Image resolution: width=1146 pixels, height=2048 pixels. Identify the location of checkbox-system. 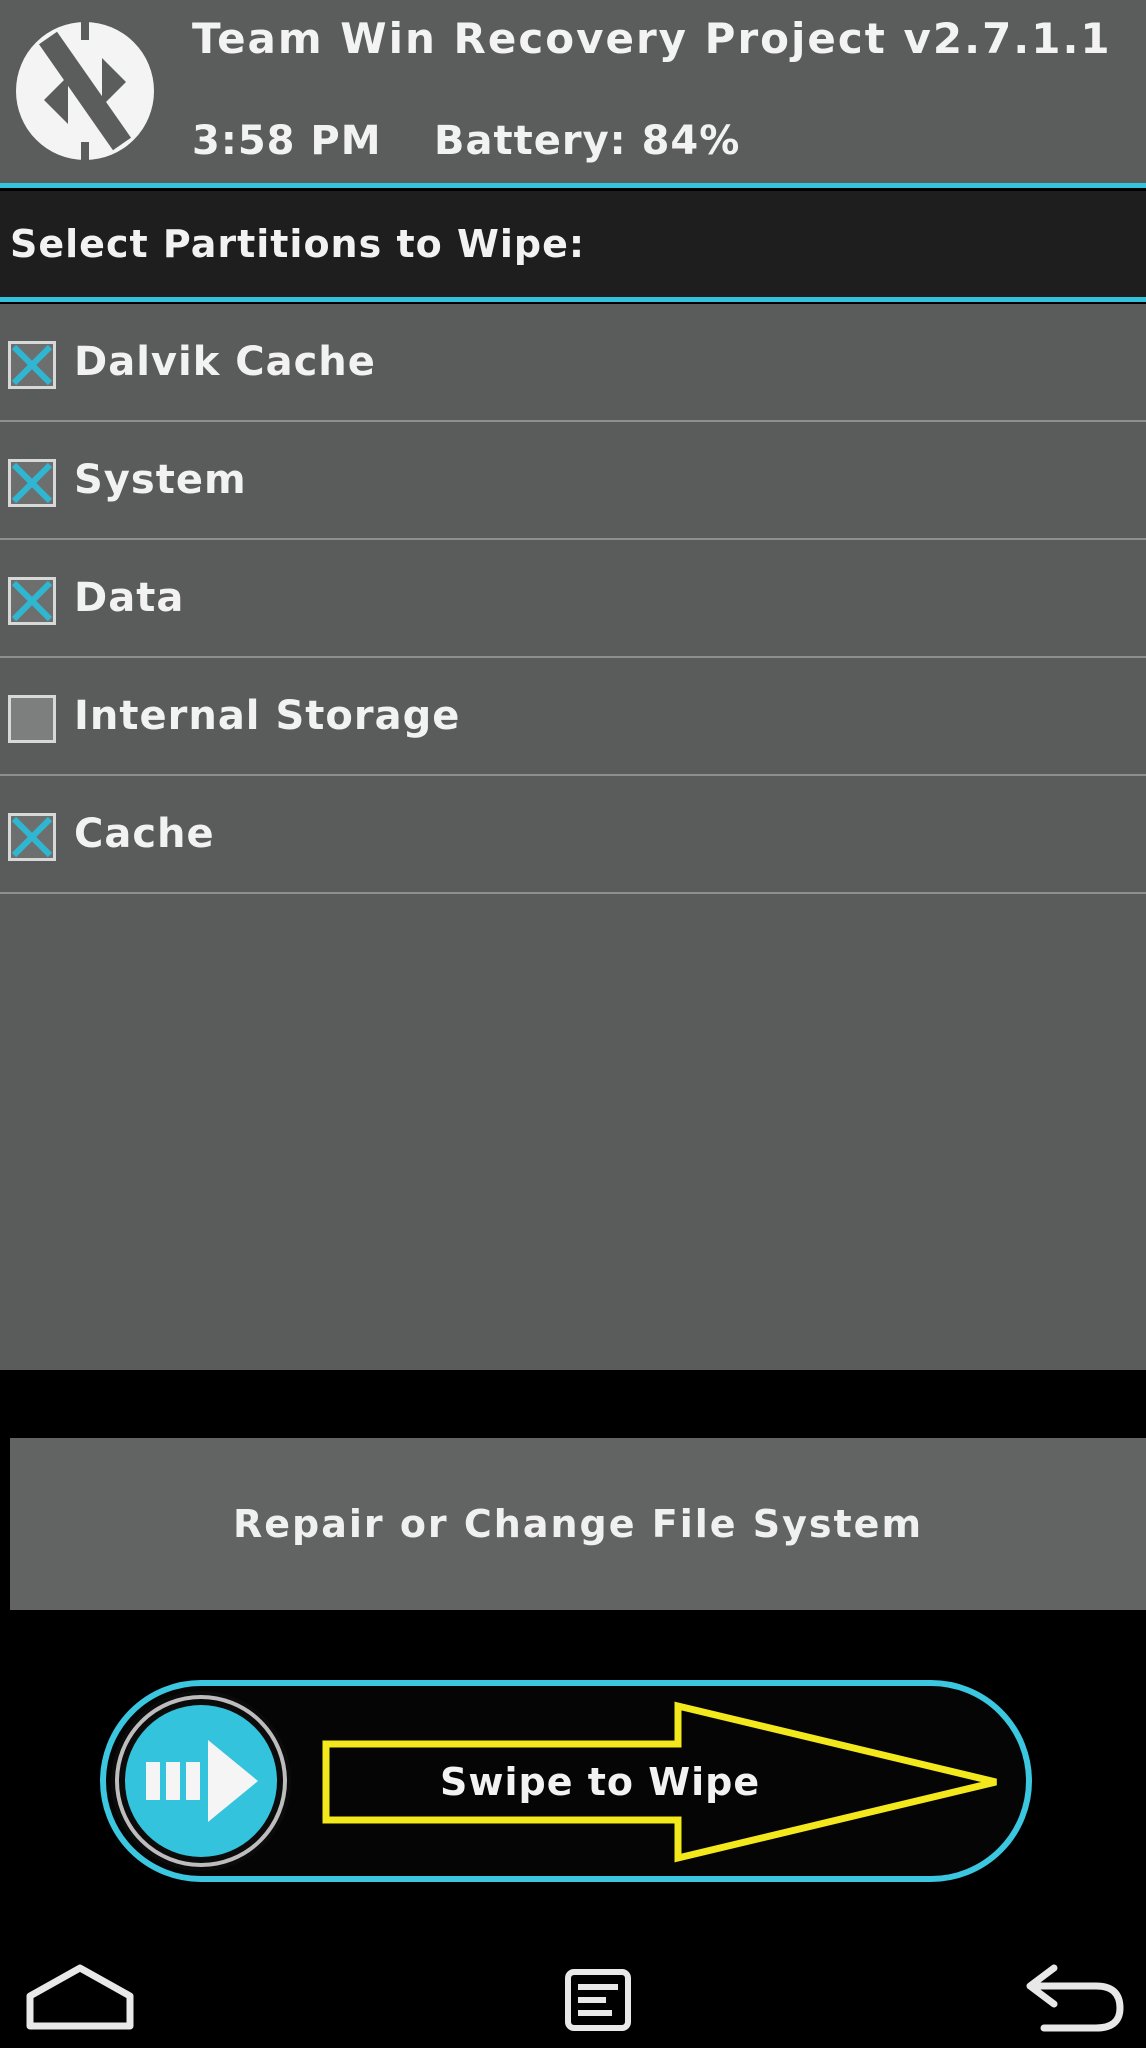
(32, 483).